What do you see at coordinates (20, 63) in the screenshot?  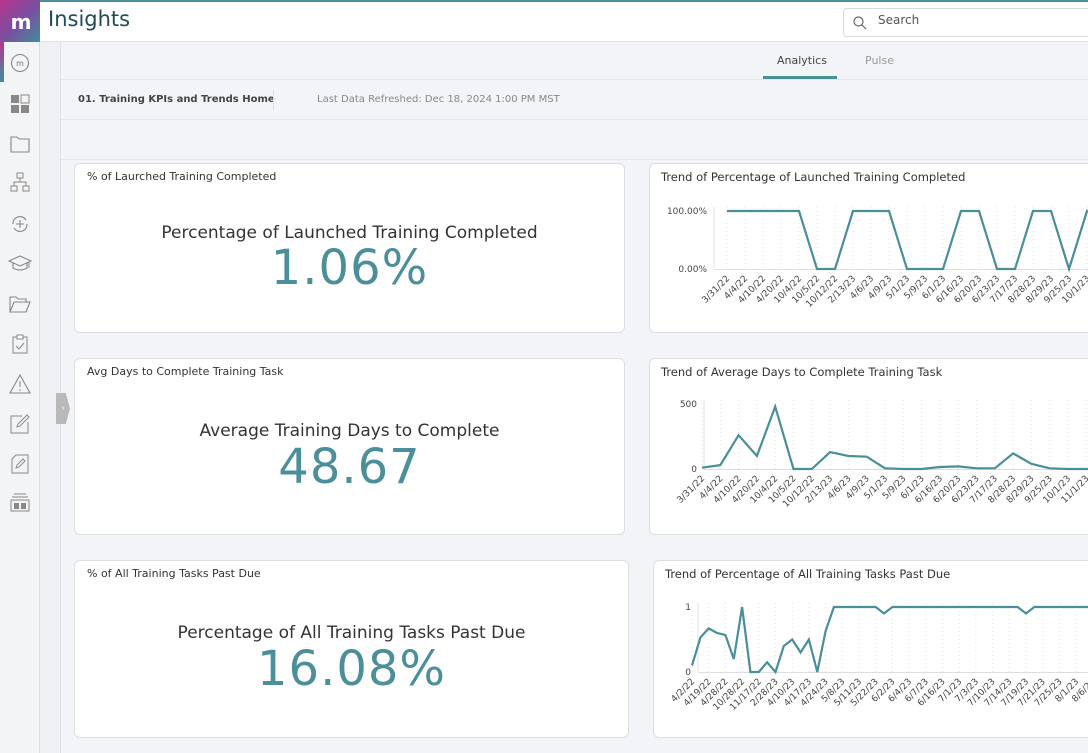 I see `sidebar-item-home: m` at bounding box center [20, 63].